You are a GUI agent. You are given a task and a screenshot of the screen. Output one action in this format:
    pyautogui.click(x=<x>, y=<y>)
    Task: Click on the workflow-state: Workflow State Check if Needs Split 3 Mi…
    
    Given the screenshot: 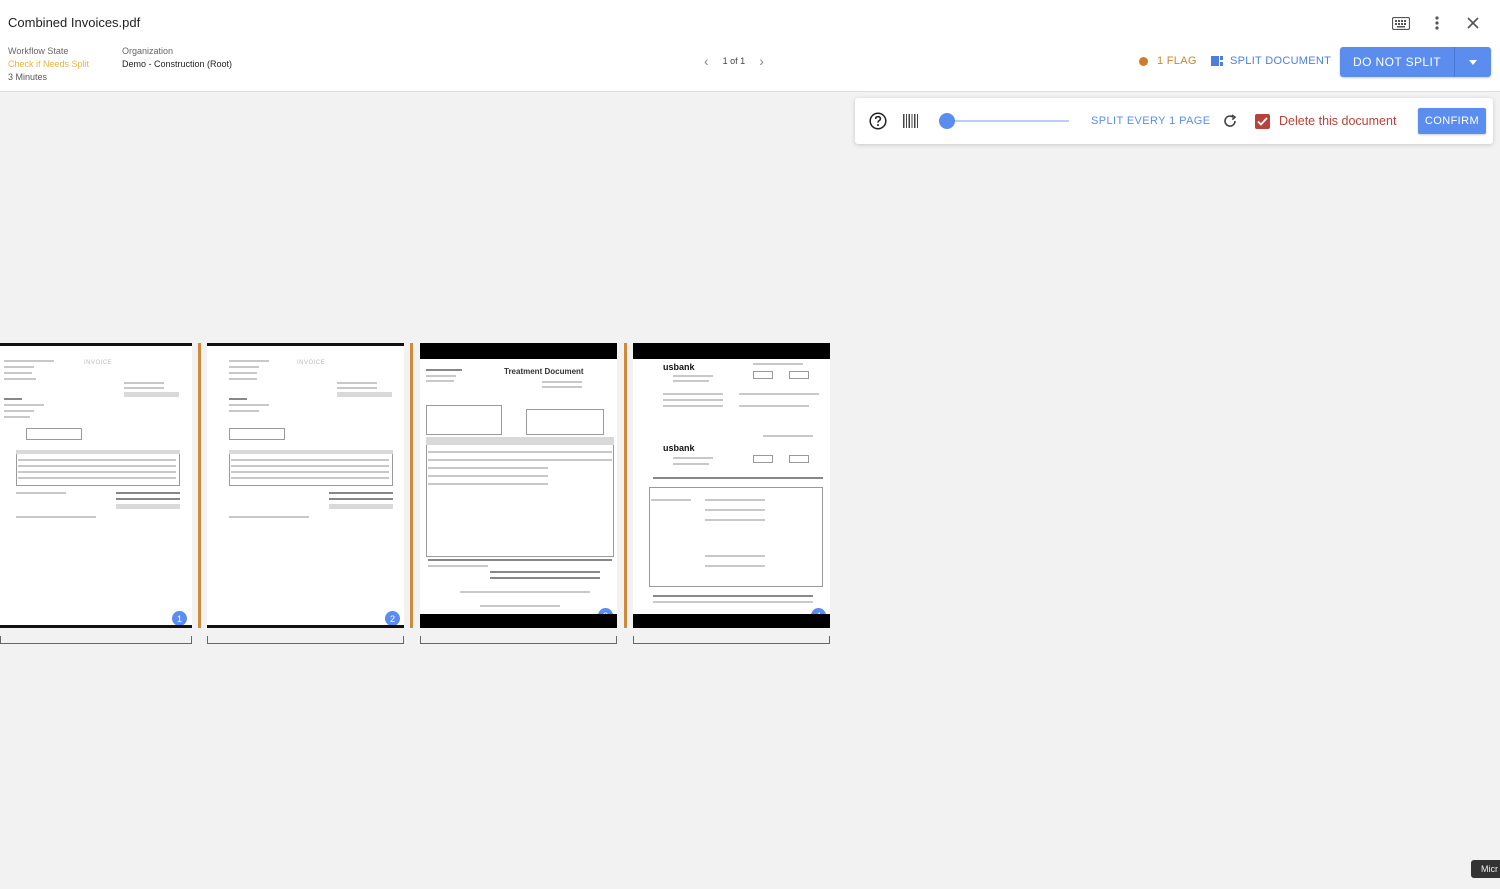 What is the action you would take?
    pyautogui.click(x=48, y=64)
    